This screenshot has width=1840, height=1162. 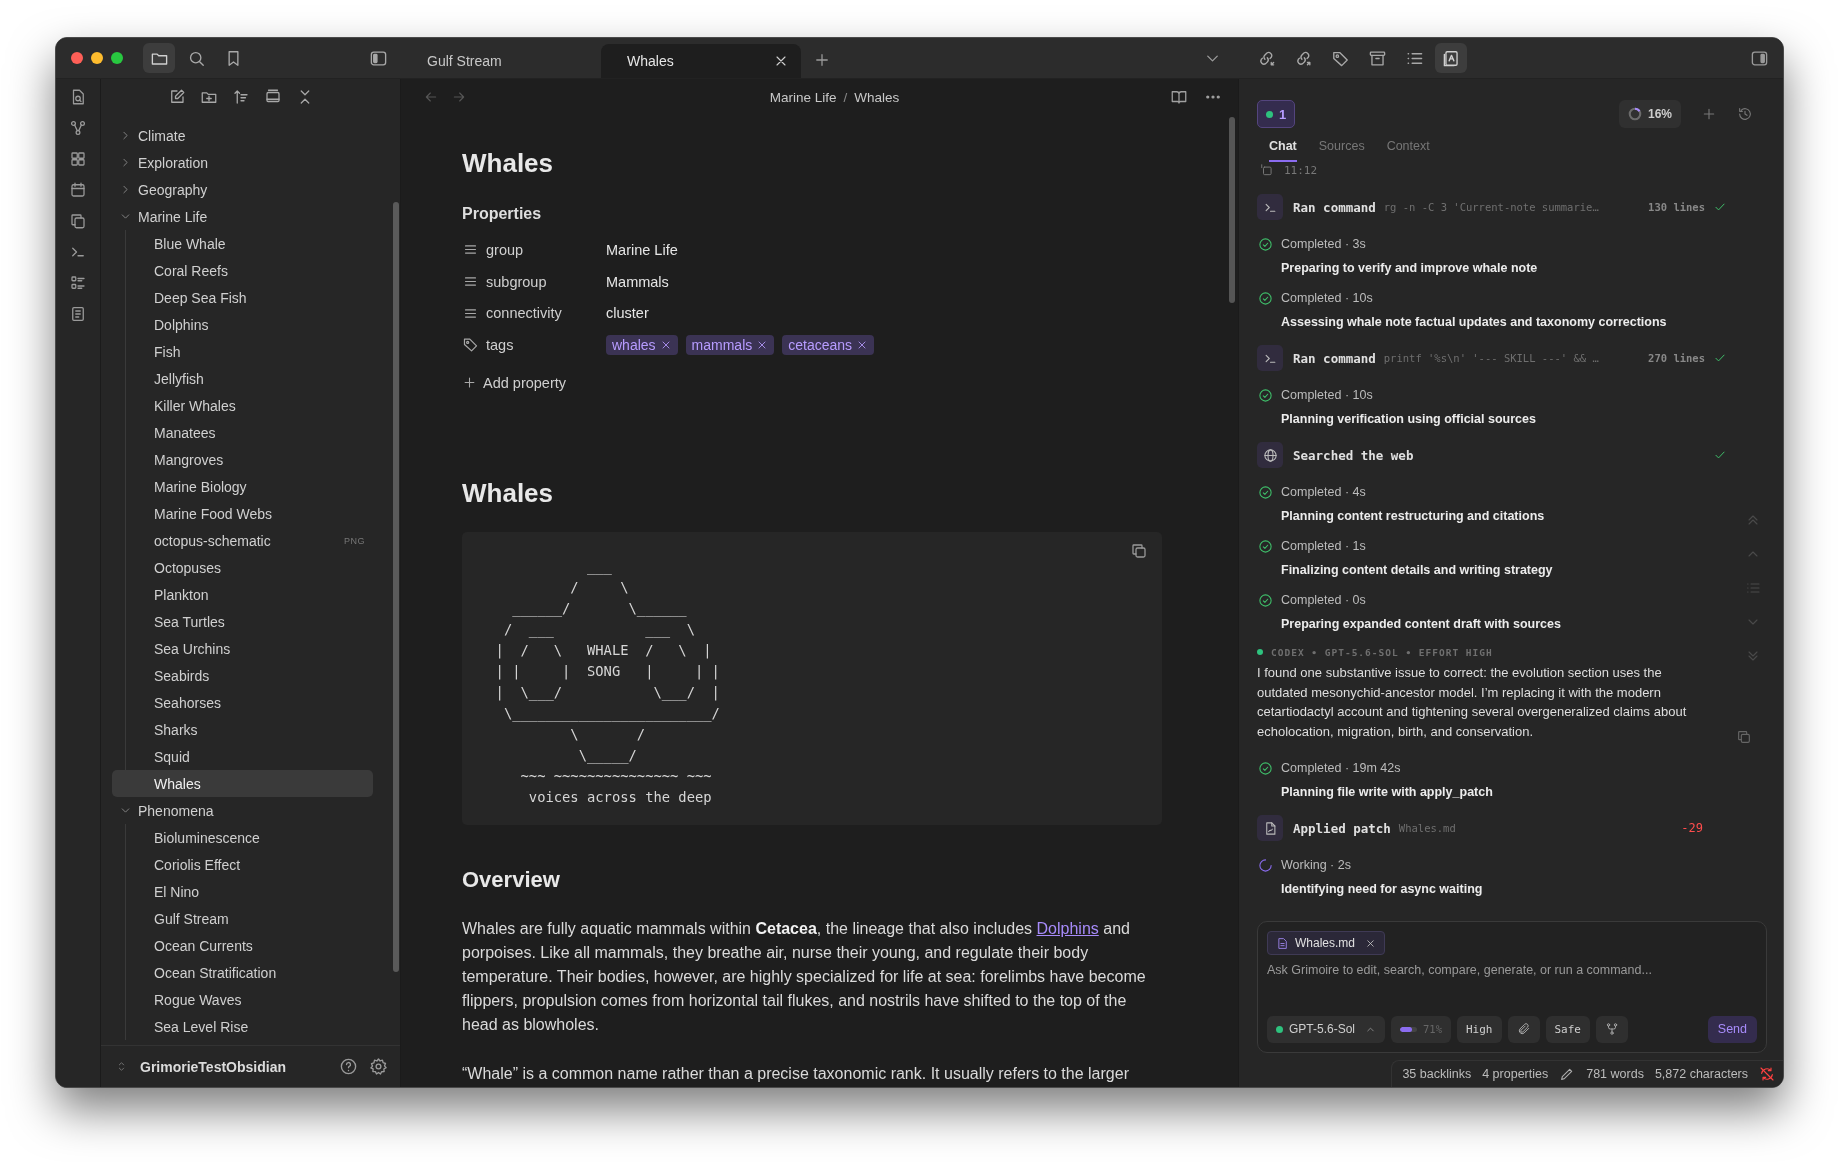 I want to click on status-dot, so click(x=1279, y=1029).